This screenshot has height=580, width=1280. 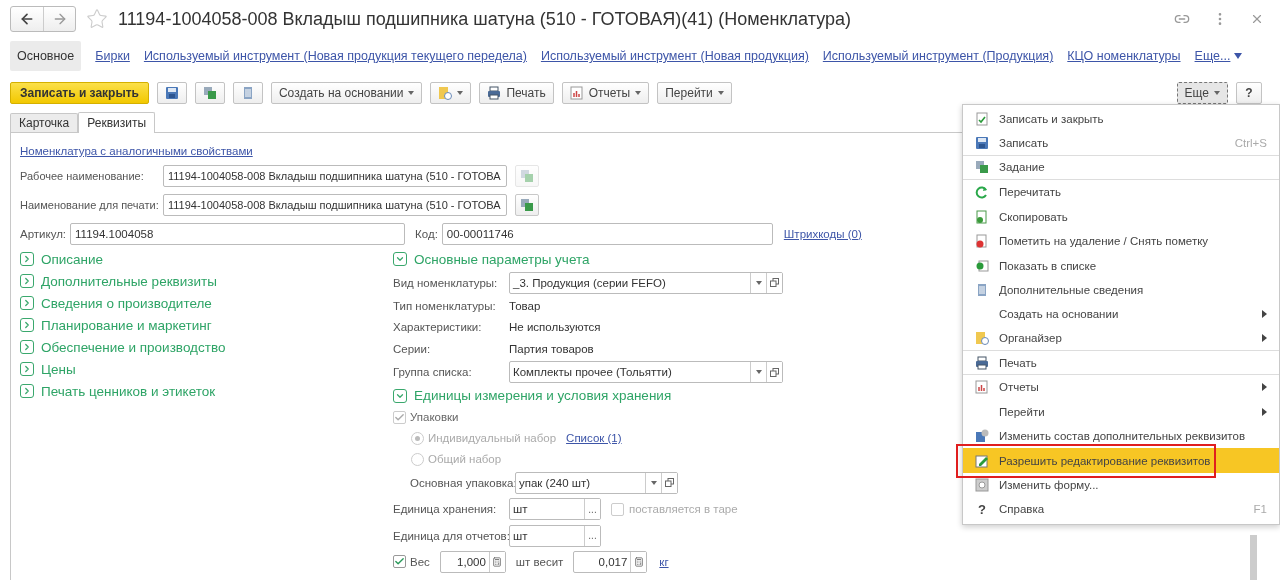 I want to click on scrollbar, so click(x=1253, y=557).